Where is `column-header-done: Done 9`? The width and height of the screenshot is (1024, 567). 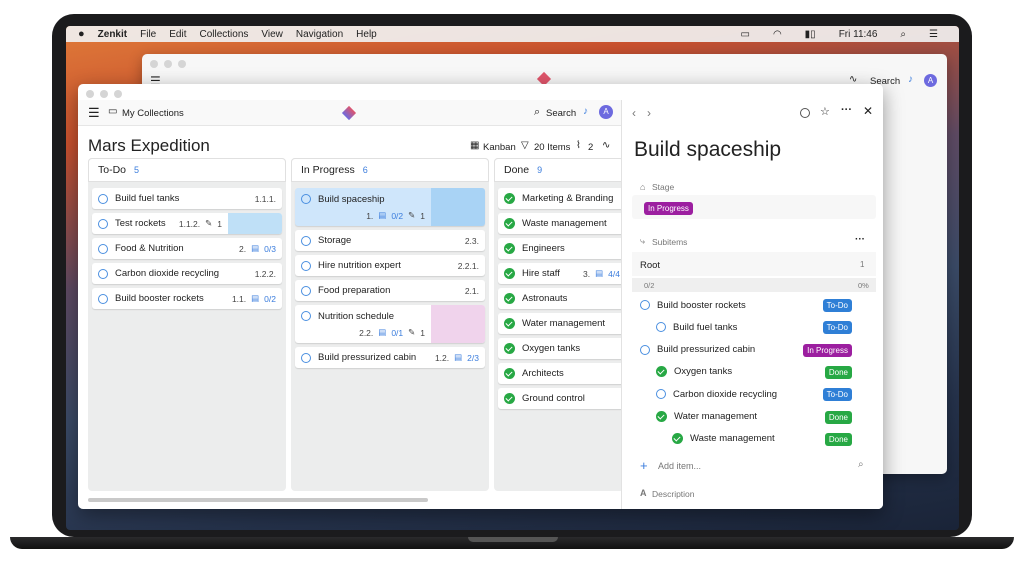 column-header-done: Done 9 is located at coordinates (559, 170).